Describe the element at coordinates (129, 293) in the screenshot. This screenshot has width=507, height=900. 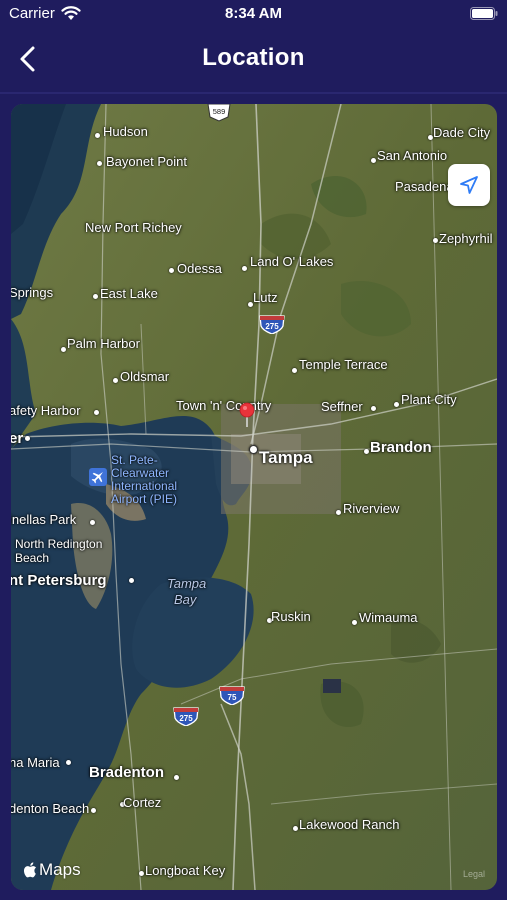
I see `place-east-lake: East Lake` at that location.